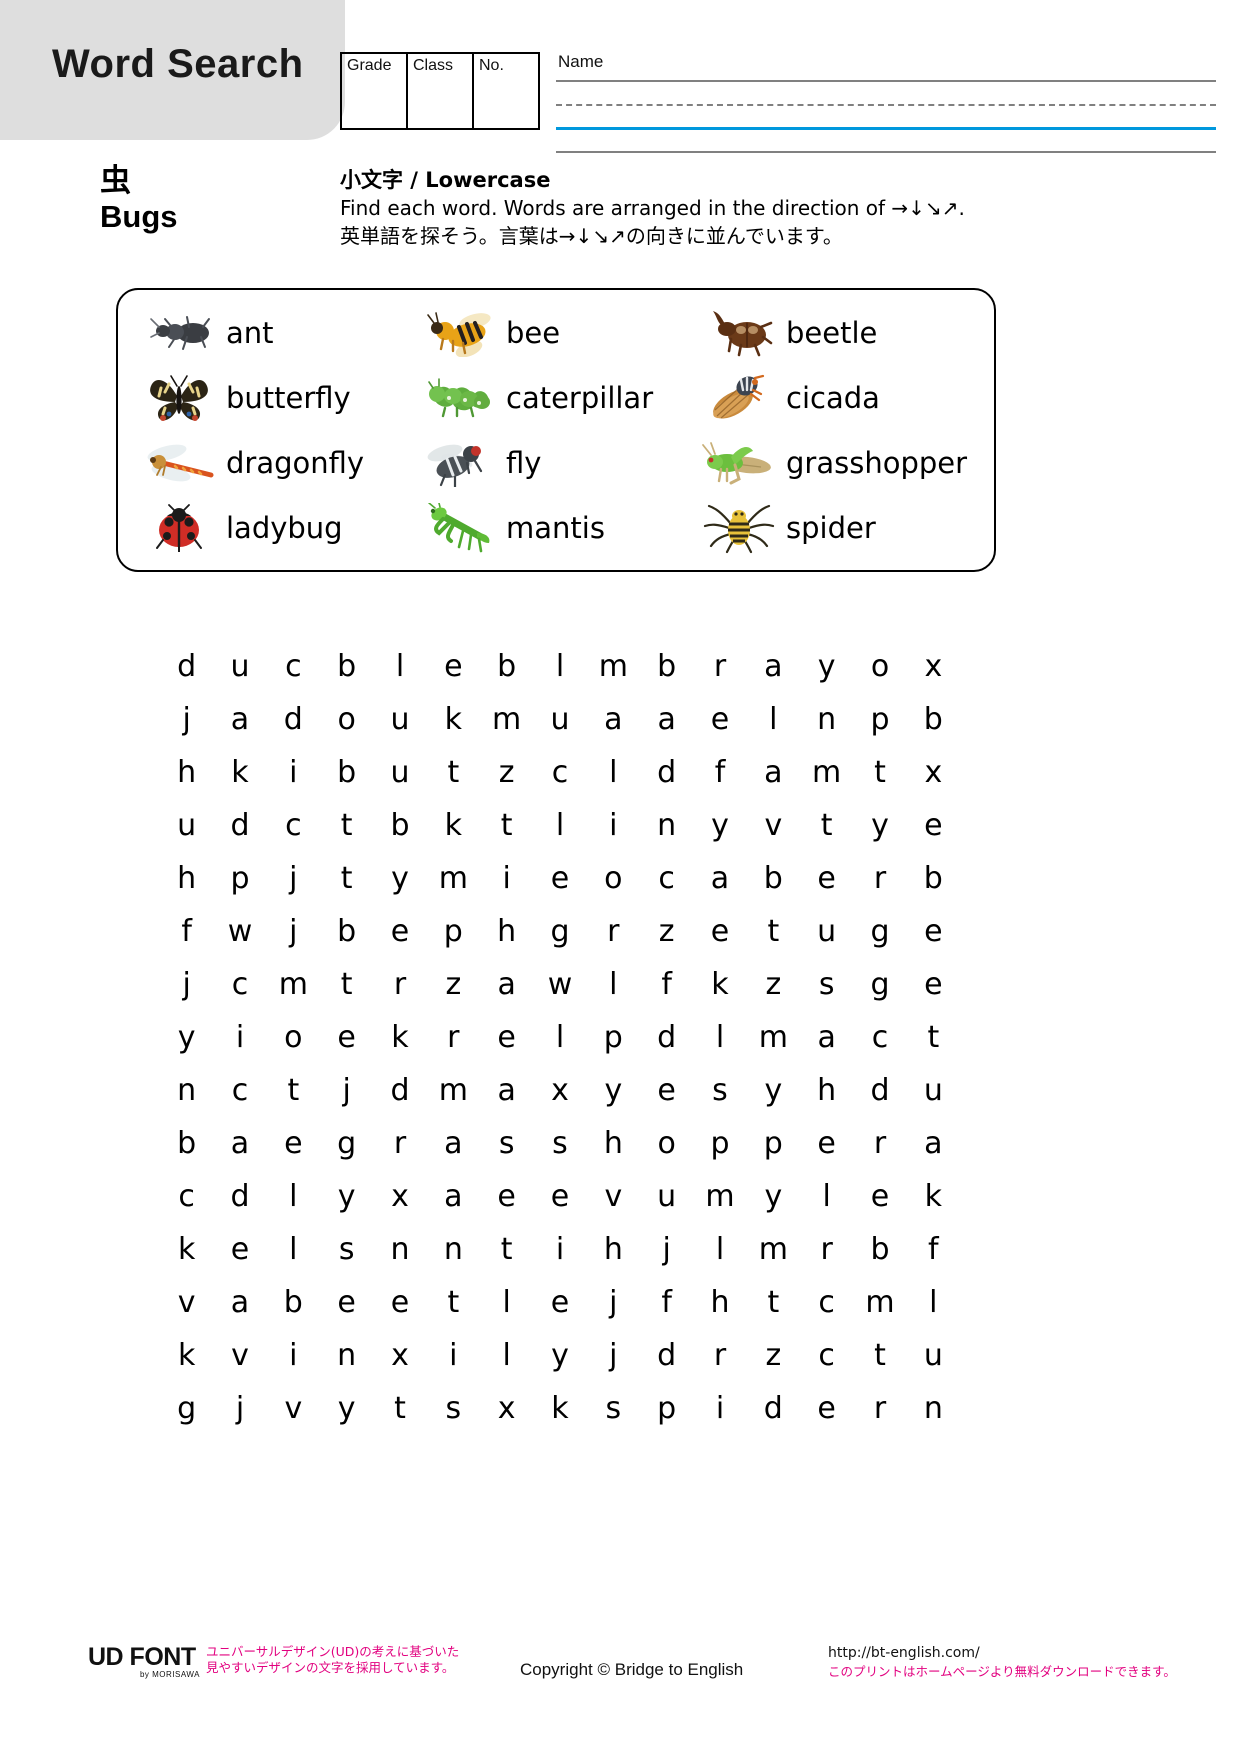 This screenshot has width=1241, height=1754. Describe the element at coordinates (293, 1037) in the screenshot. I see `letter-cell: o` at that location.